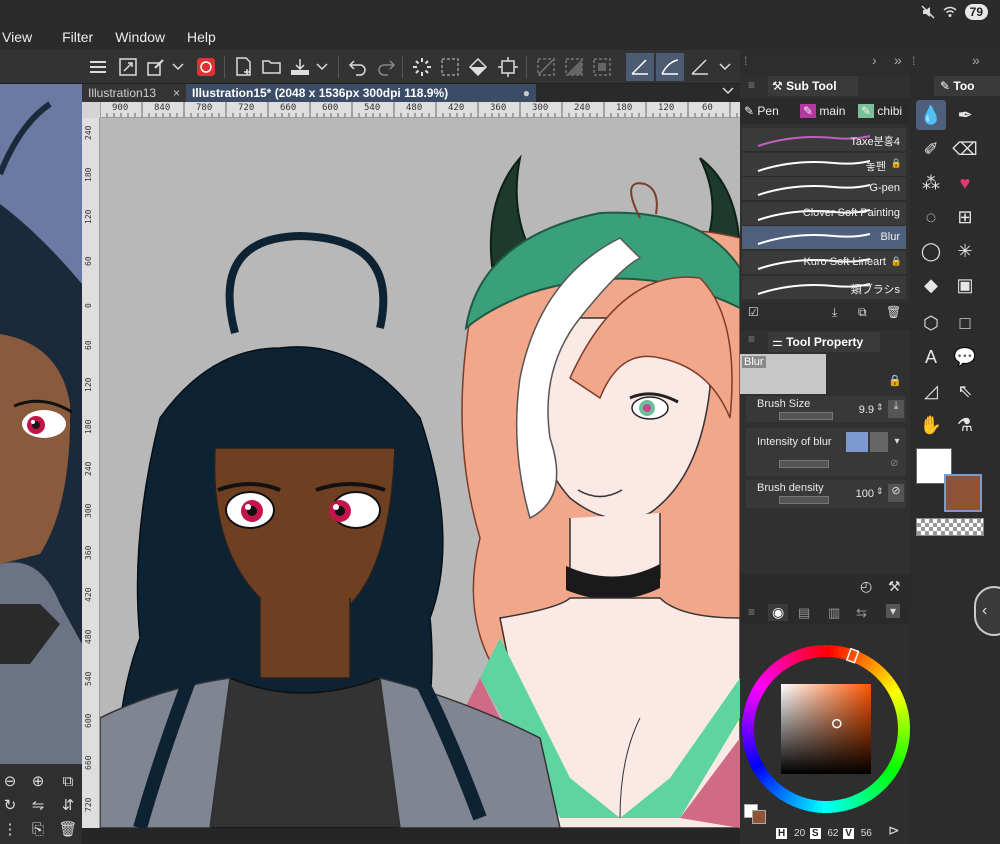 Image resolution: width=1000 pixels, height=844 pixels. I want to click on heart-decoration-icon: ♥, so click(965, 183).